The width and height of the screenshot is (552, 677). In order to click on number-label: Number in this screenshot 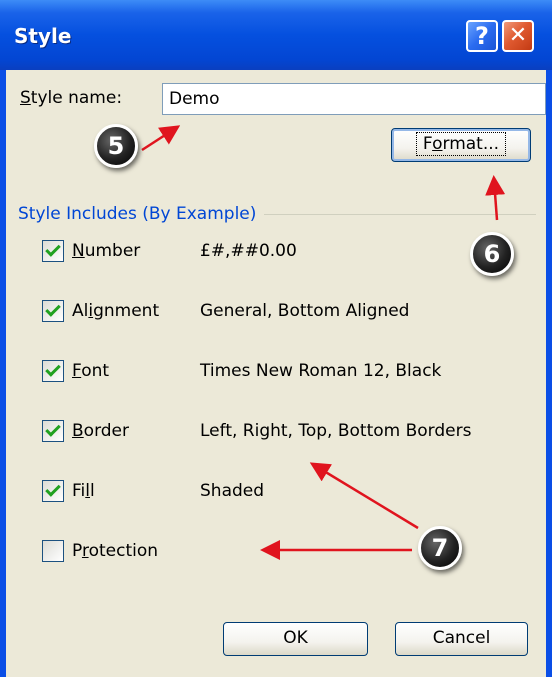, I will do `click(106, 251)`.